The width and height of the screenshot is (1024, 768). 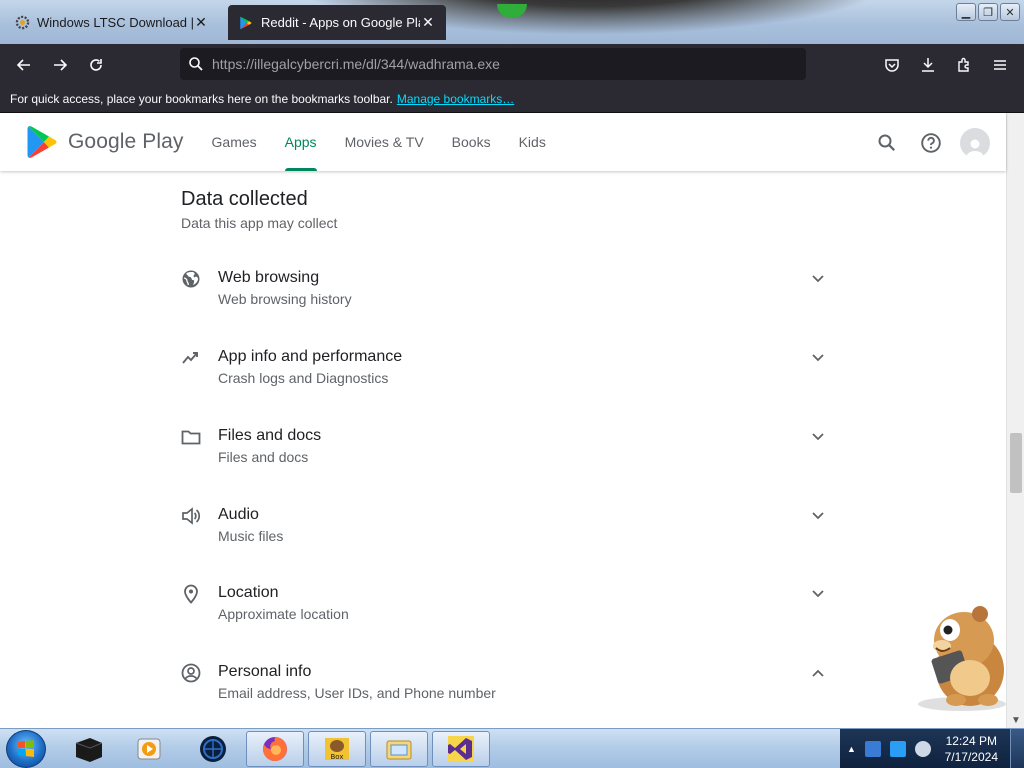 I want to click on minimize-button: ▁, so click(x=966, y=12).